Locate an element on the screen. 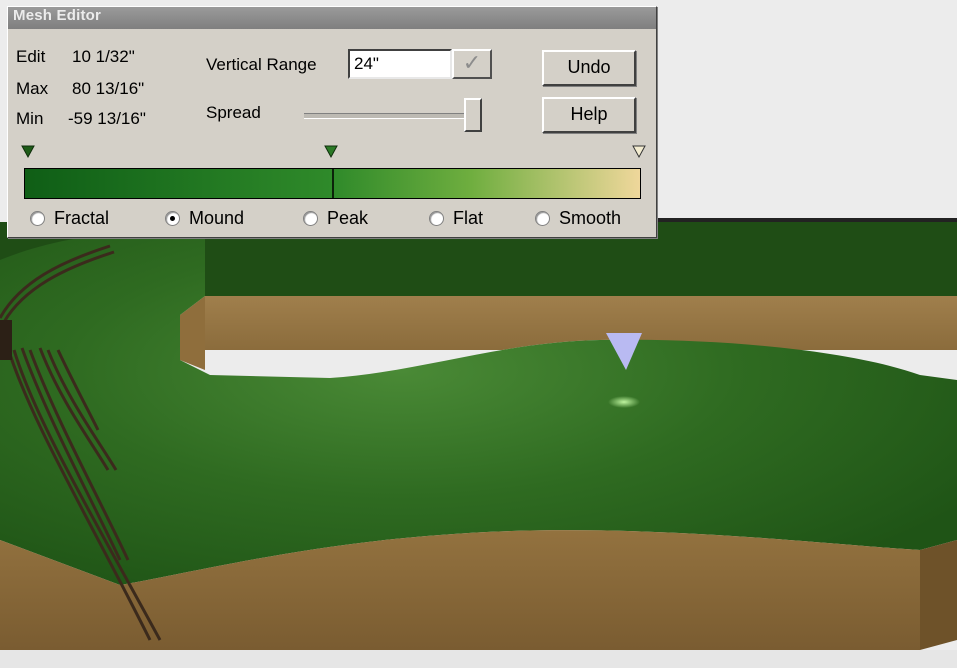 This screenshot has height=668, width=957. window-title: Mesh Editor is located at coordinates (57, 15).